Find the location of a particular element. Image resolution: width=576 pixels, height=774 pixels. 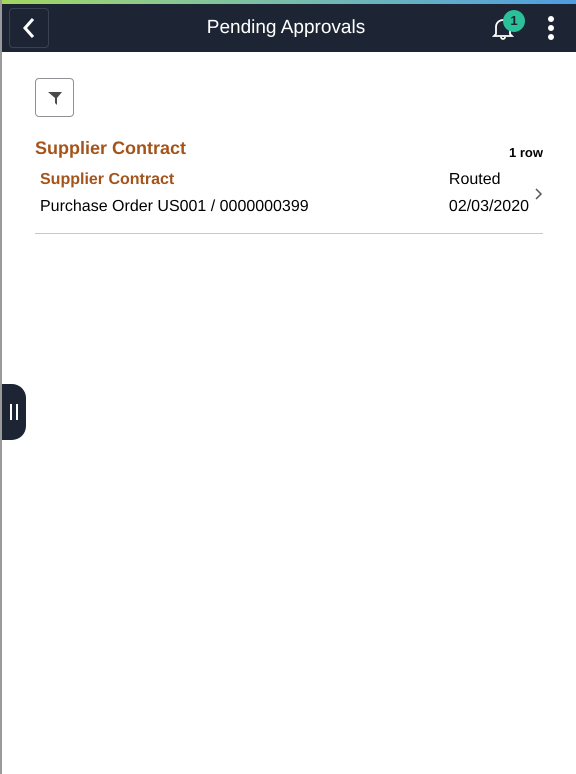

pause-bars-icon is located at coordinates (14, 412).